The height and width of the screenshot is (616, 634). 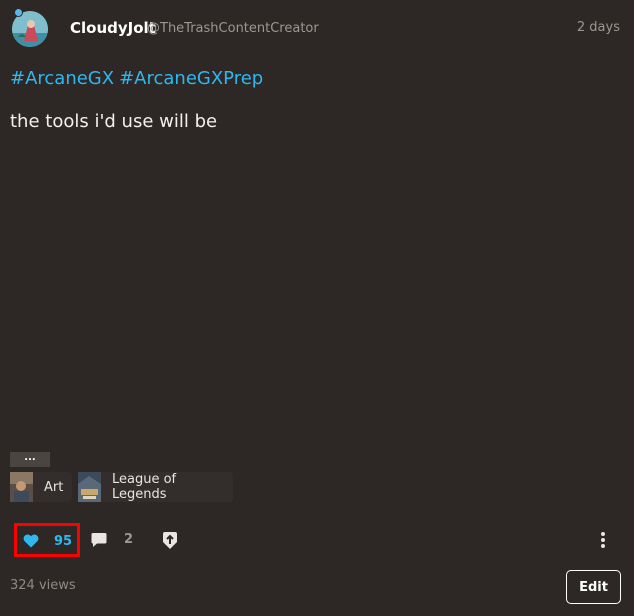 What do you see at coordinates (47, 540) in the screenshot?
I see `like-button: 95` at bounding box center [47, 540].